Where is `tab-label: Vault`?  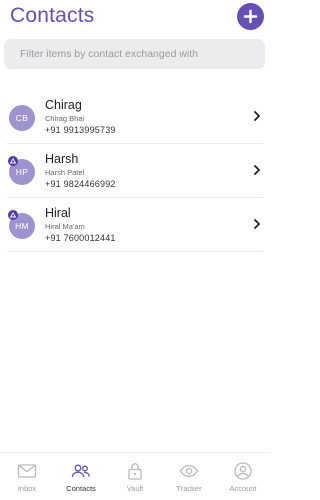
tab-label: Vault is located at coordinates (135, 488).